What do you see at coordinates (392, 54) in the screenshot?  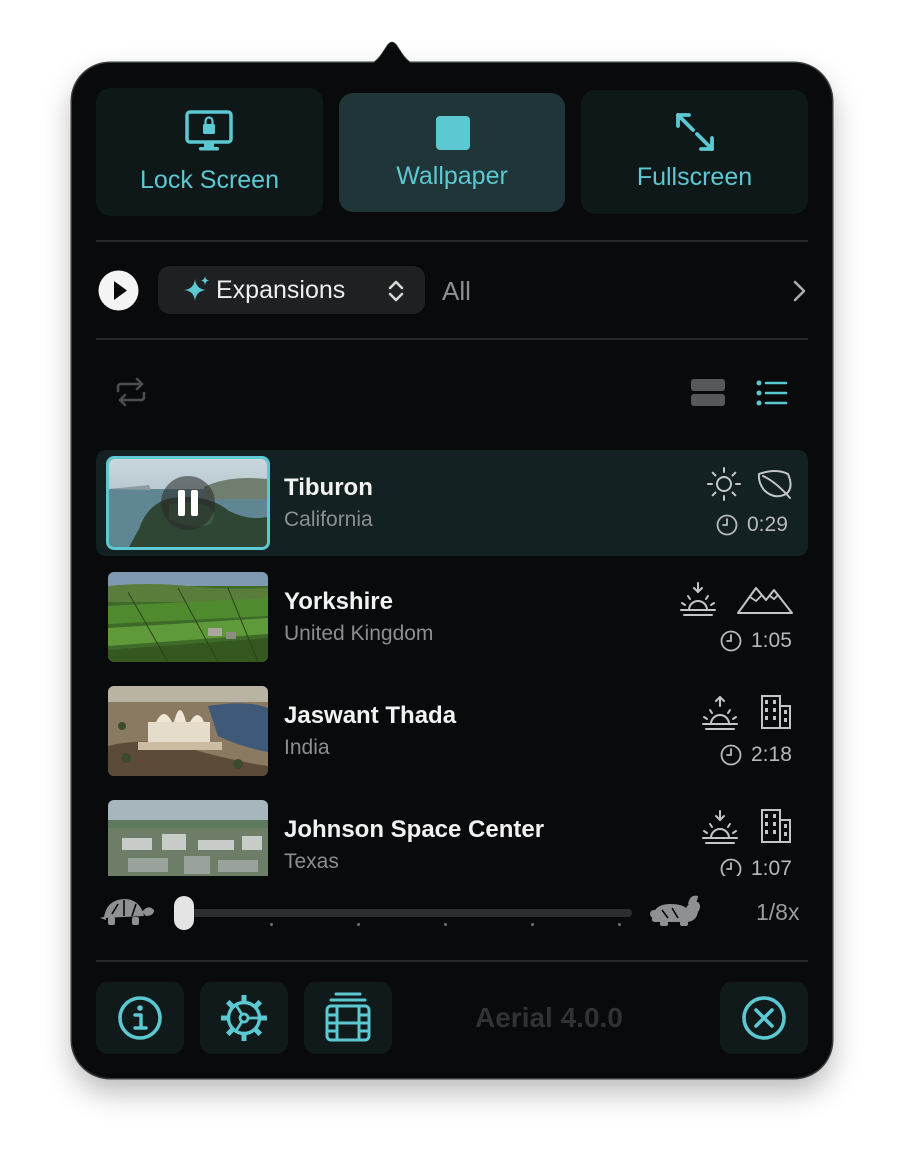 I see `popover-arrow-cover` at bounding box center [392, 54].